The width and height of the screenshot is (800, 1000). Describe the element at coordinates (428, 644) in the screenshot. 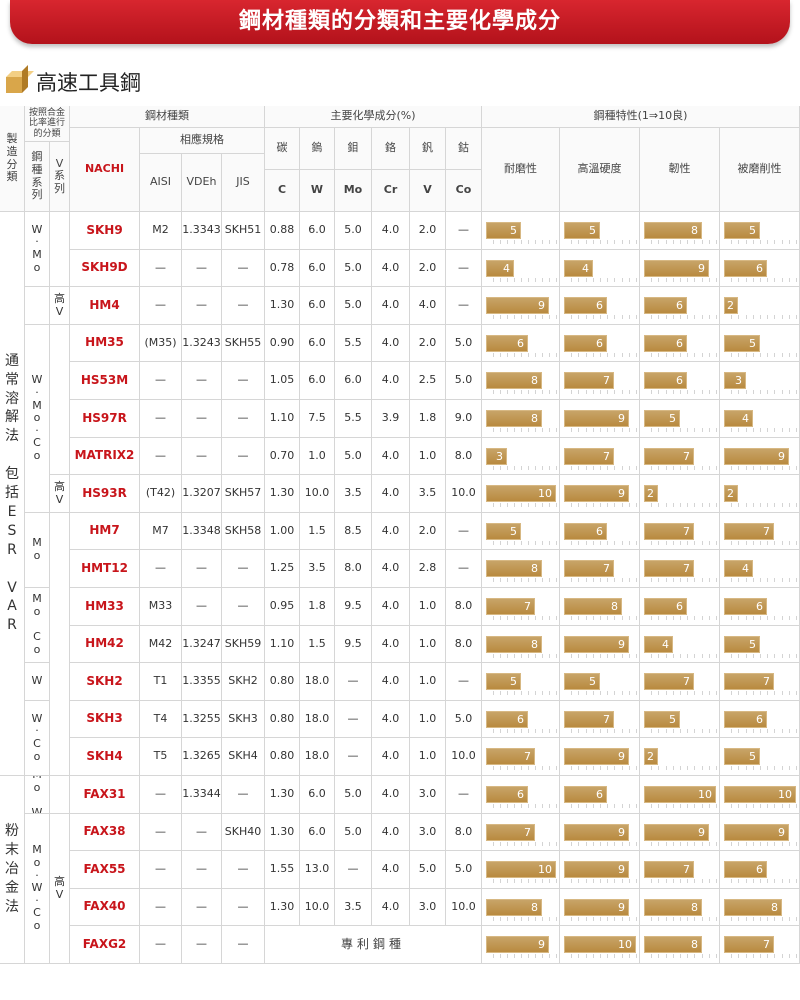

I see `cell-v: 1.0` at that location.